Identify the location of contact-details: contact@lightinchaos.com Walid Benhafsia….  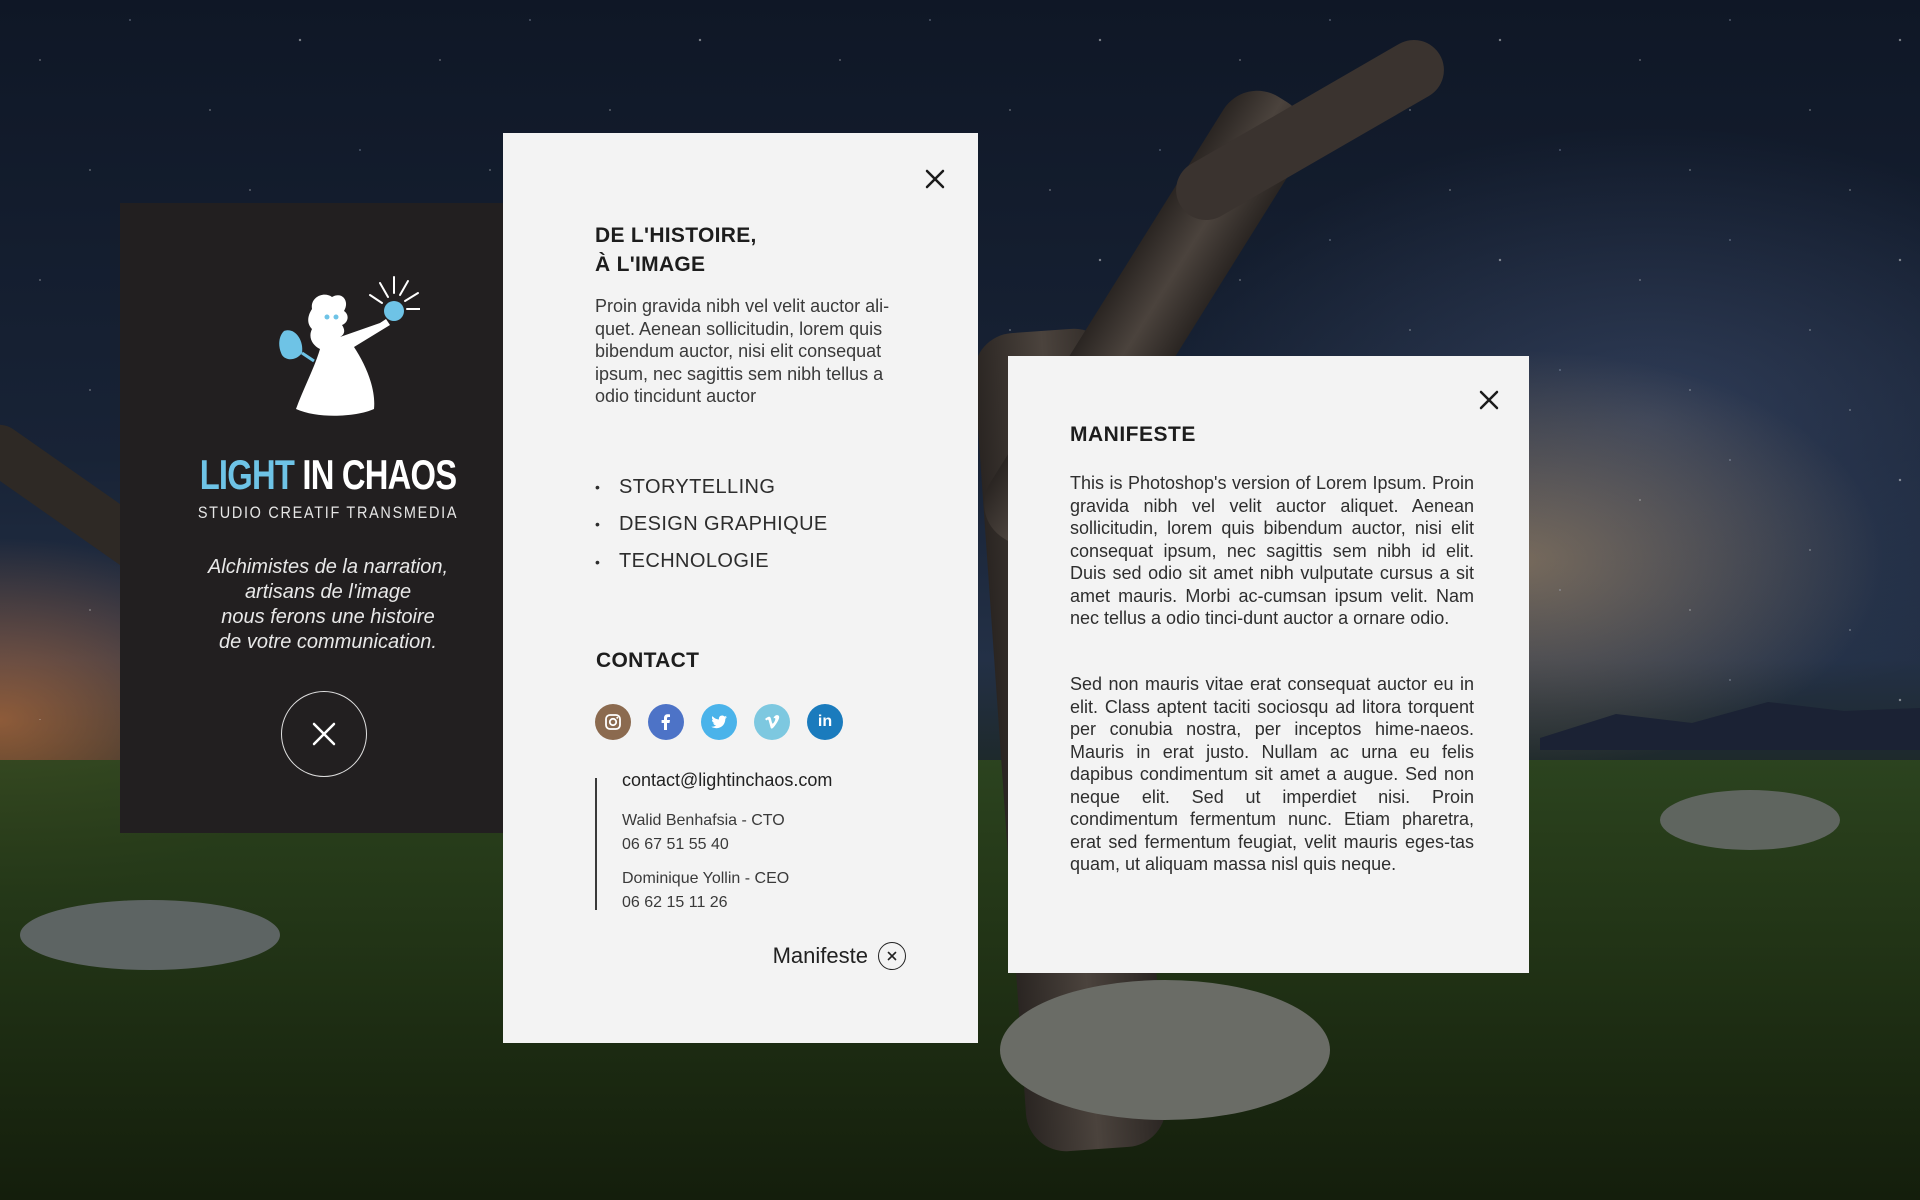
(713, 840).